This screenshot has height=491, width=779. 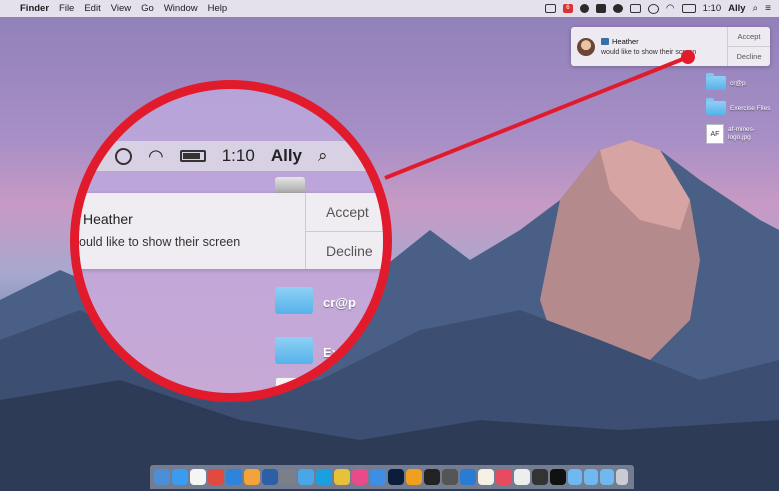 I want to click on mail-icon, so click(x=234, y=477).